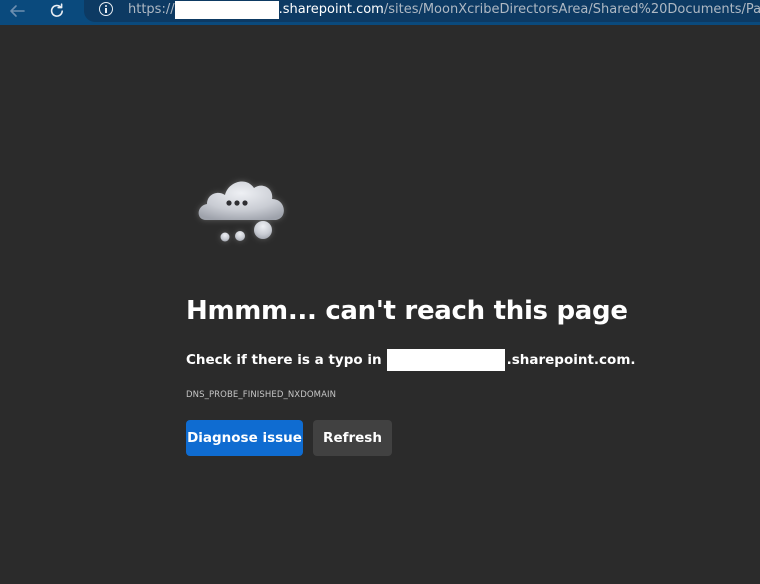  I want to click on refresh-icon, so click(56, 10).